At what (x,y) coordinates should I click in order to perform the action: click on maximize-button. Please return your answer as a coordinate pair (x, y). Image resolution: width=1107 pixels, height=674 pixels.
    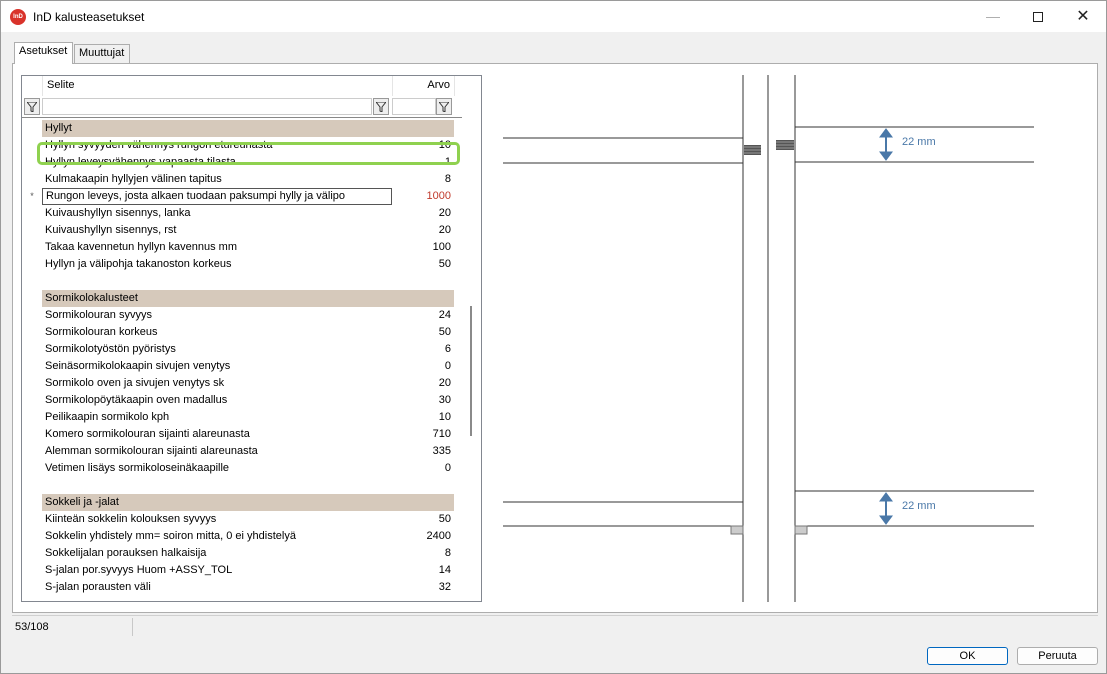
    Looking at the image, I should click on (1038, 16).